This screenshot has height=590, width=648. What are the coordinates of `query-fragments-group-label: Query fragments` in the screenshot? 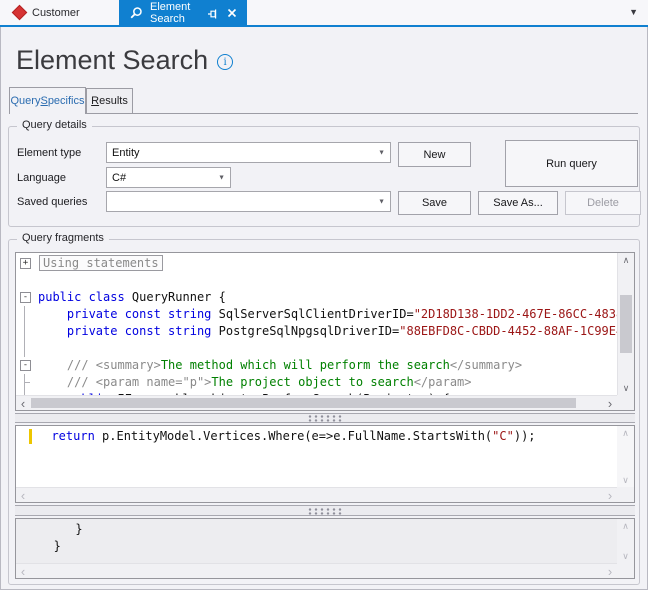 It's located at (63, 238).